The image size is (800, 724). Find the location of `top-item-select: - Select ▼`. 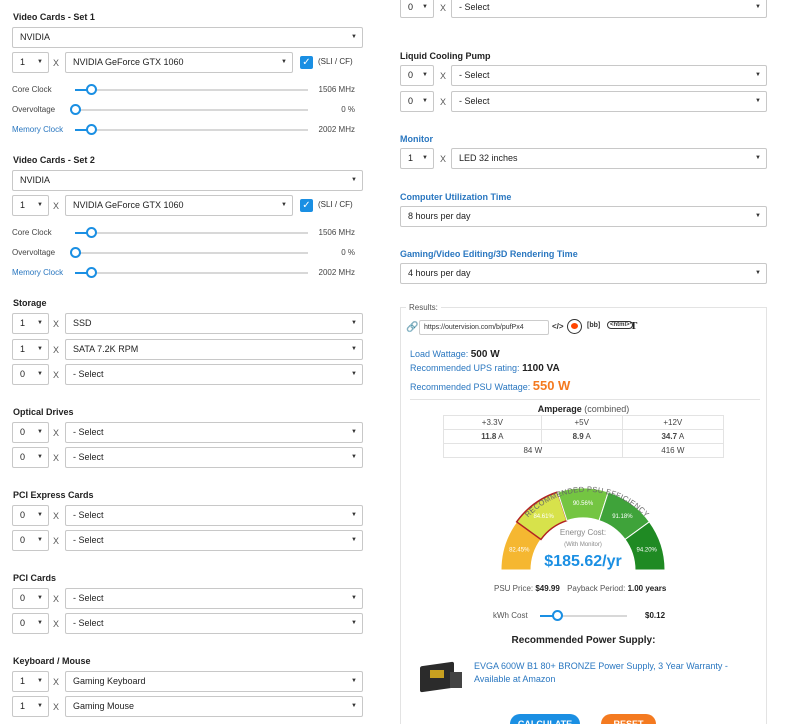

top-item-select: - Select ▼ is located at coordinates (609, 9).